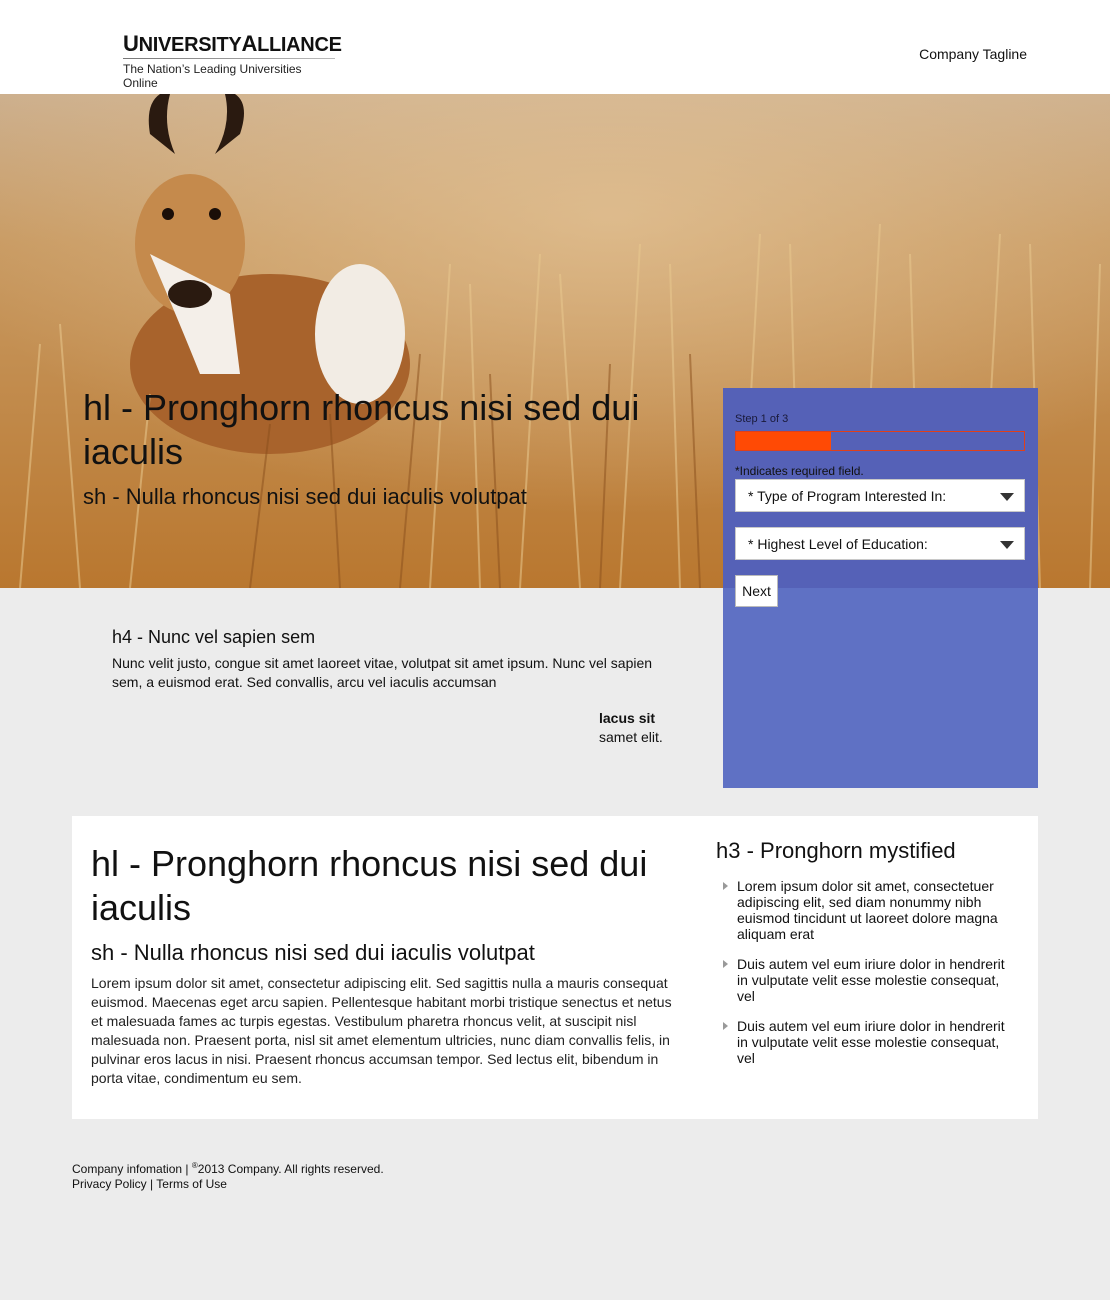  What do you see at coordinates (127, 1169) in the screenshot?
I see `company-info-link: Company infomation` at bounding box center [127, 1169].